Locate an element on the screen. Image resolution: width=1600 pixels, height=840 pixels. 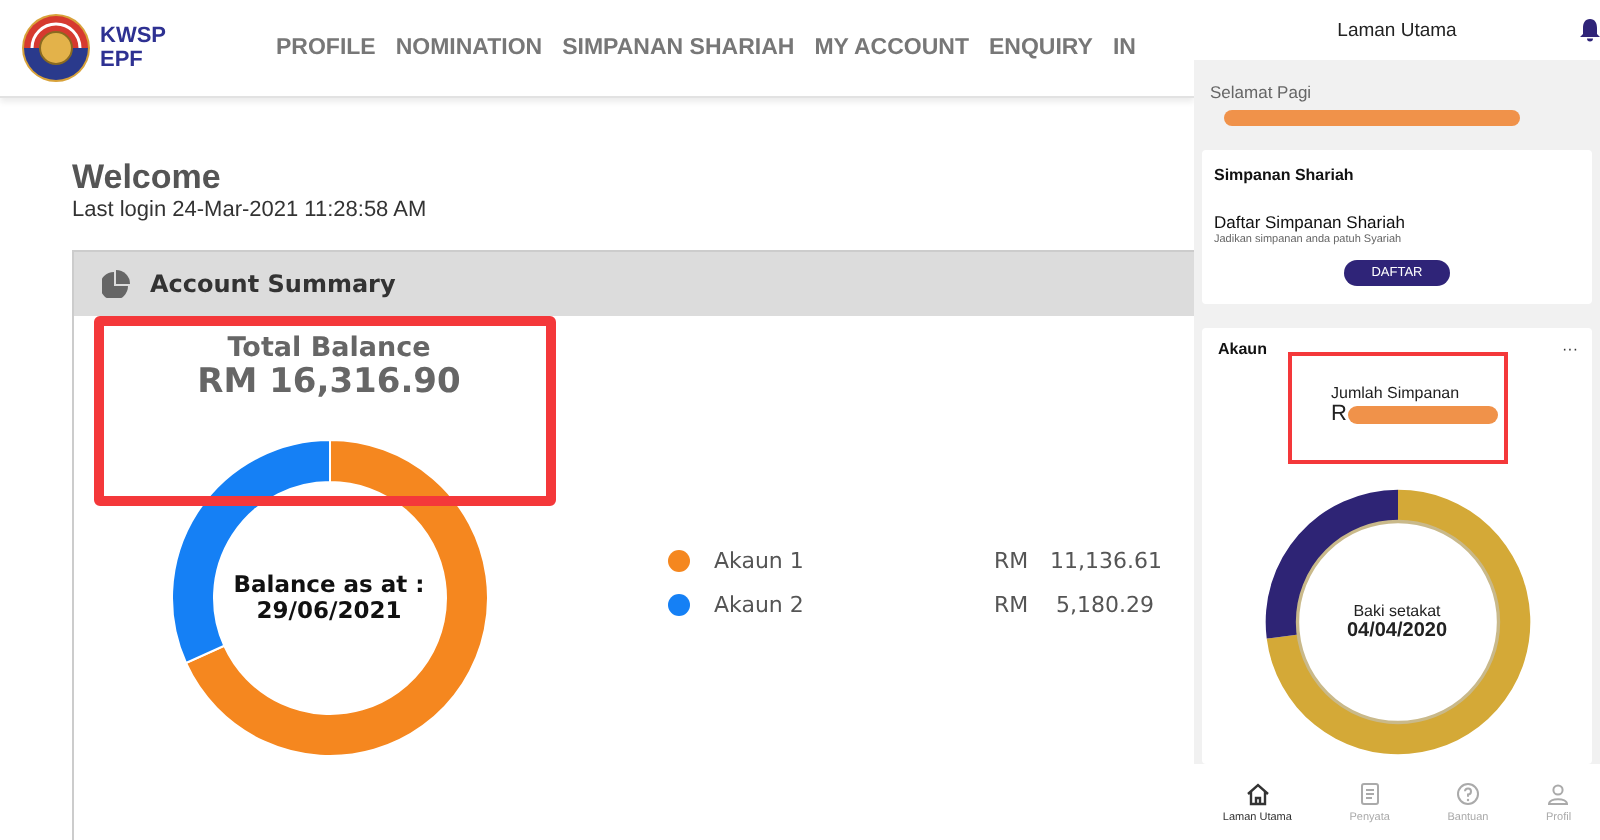
nav-link: MY ACCOUNT is located at coordinates (891, 48).